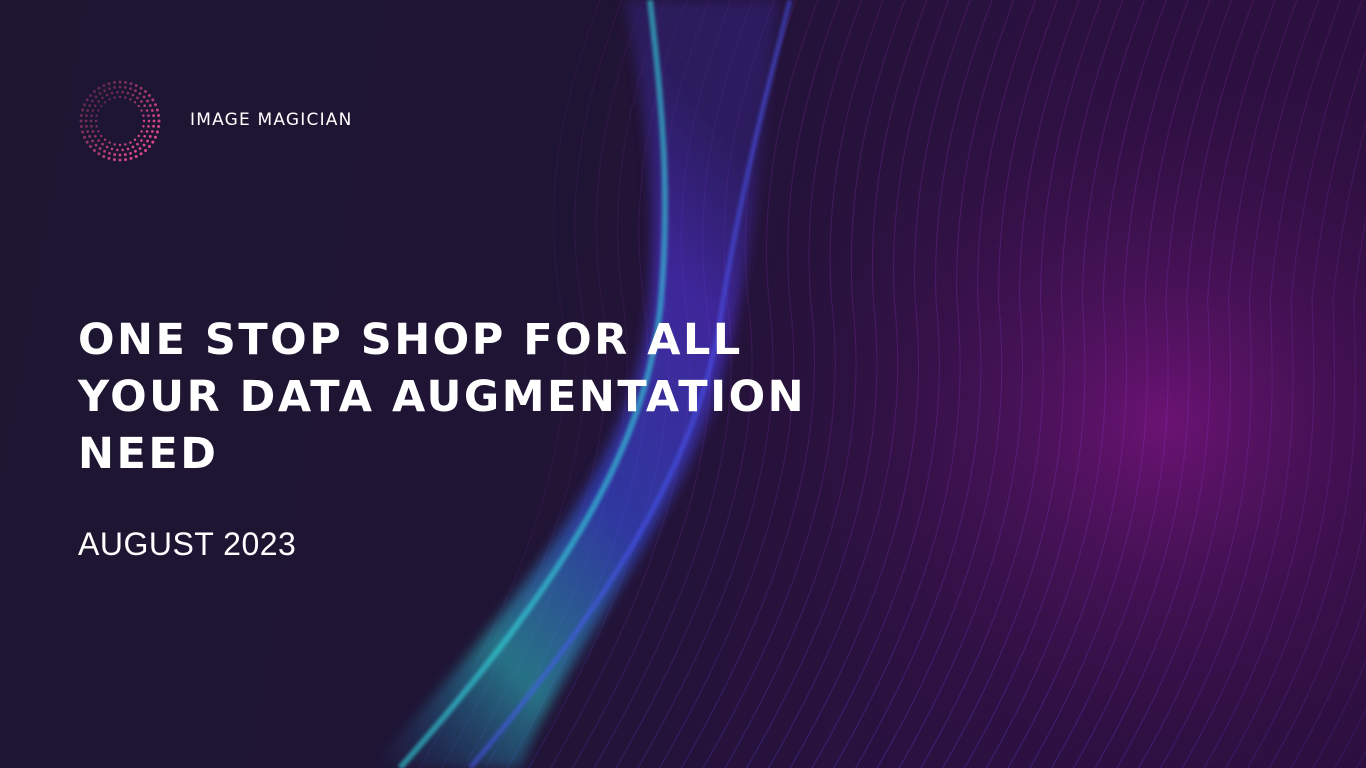  What do you see at coordinates (410, 340) in the screenshot?
I see `headline-line-1: ONE STOP SHOP FOR ALL` at bounding box center [410, 340].